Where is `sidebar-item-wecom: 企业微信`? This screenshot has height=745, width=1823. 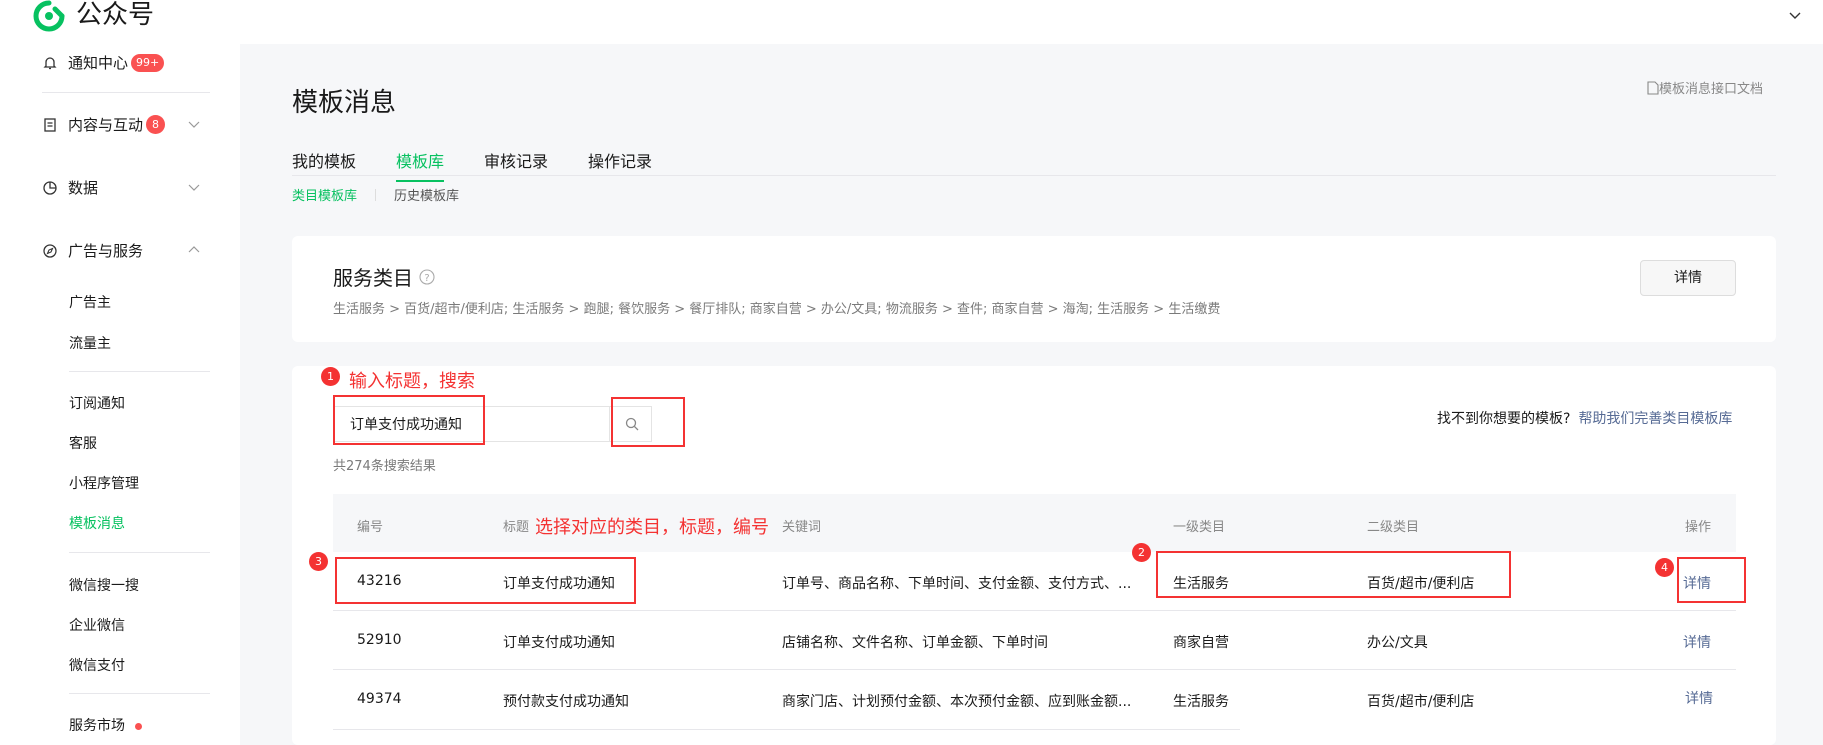 sidebar-item-wecom: 企业微信 is located at coordinates (97, 625).